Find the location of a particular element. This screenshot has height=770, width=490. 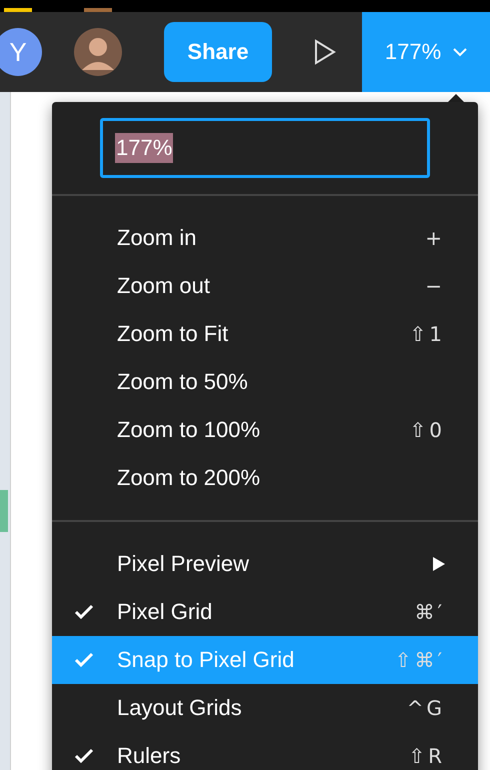

shortcut-text: ⇧⌘′ is located at coordinates (419, 660).